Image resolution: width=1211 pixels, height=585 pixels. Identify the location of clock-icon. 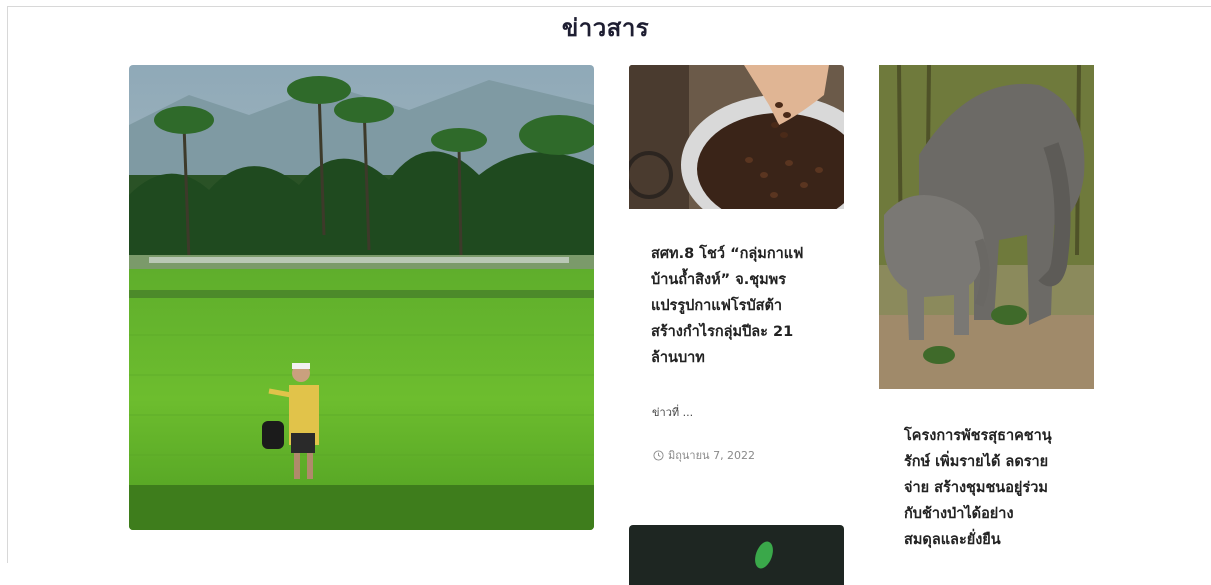
(658, 455).